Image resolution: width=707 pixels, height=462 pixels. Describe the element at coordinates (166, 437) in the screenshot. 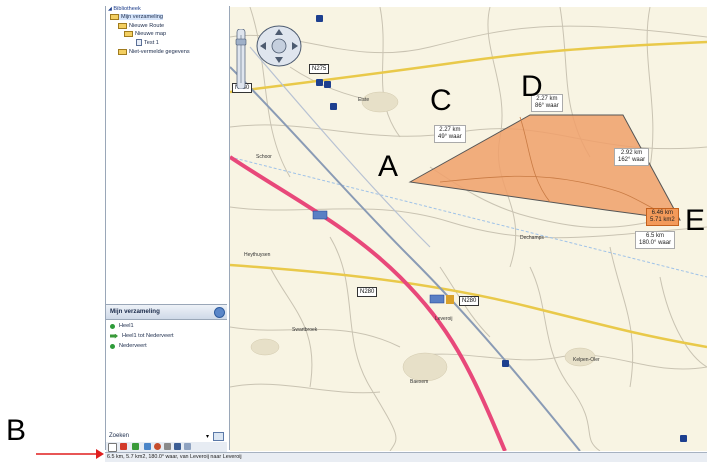

I see `search-row: Zoeken ▾` at that location.